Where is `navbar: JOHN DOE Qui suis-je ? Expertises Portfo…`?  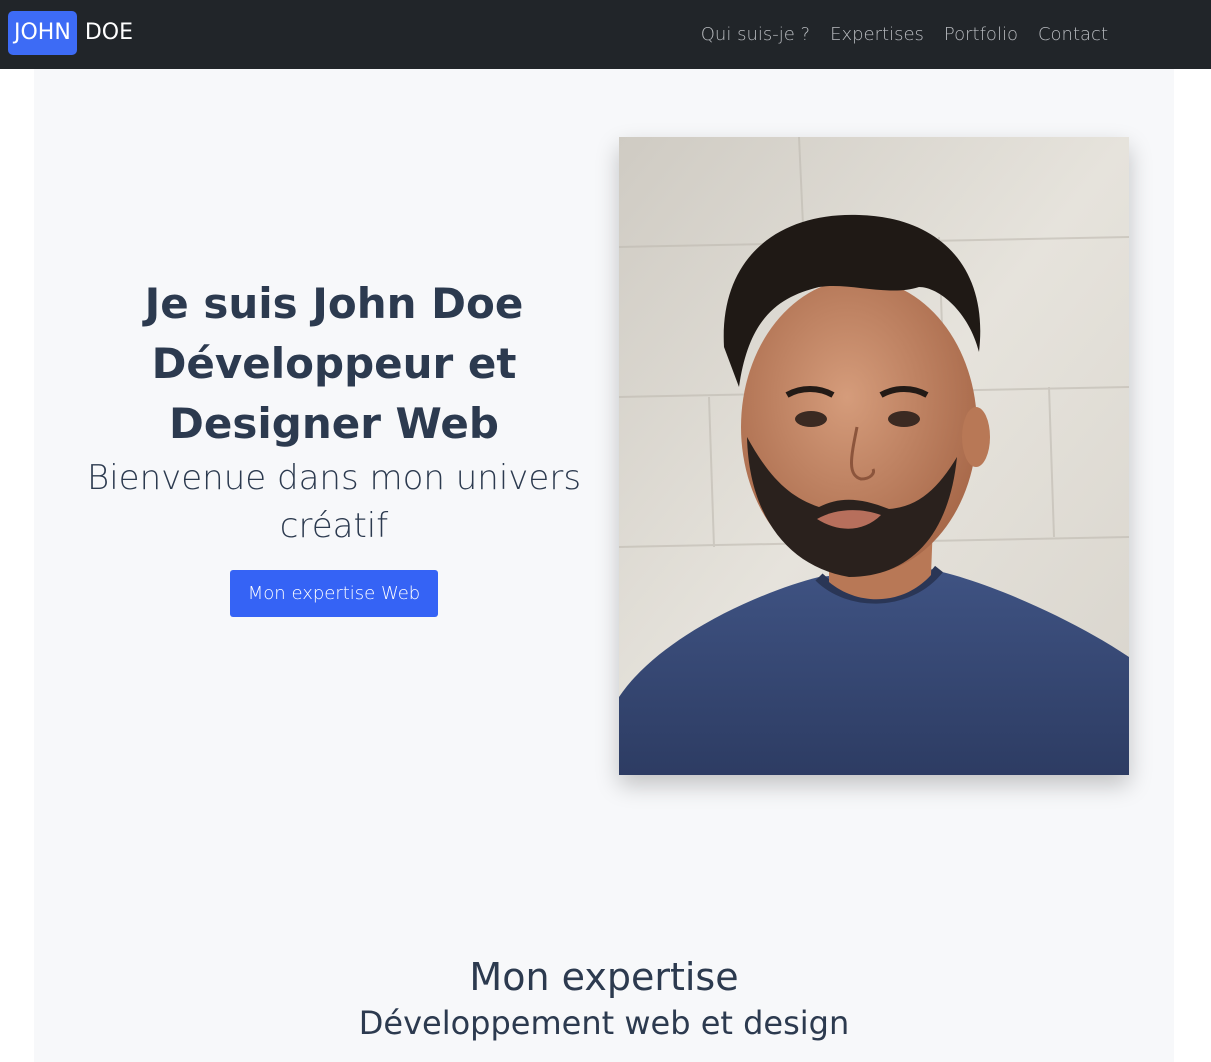 navbar: JOHN DOE Qui suis-je ? Expertises Portfo… is located at coordinates (605, 34).